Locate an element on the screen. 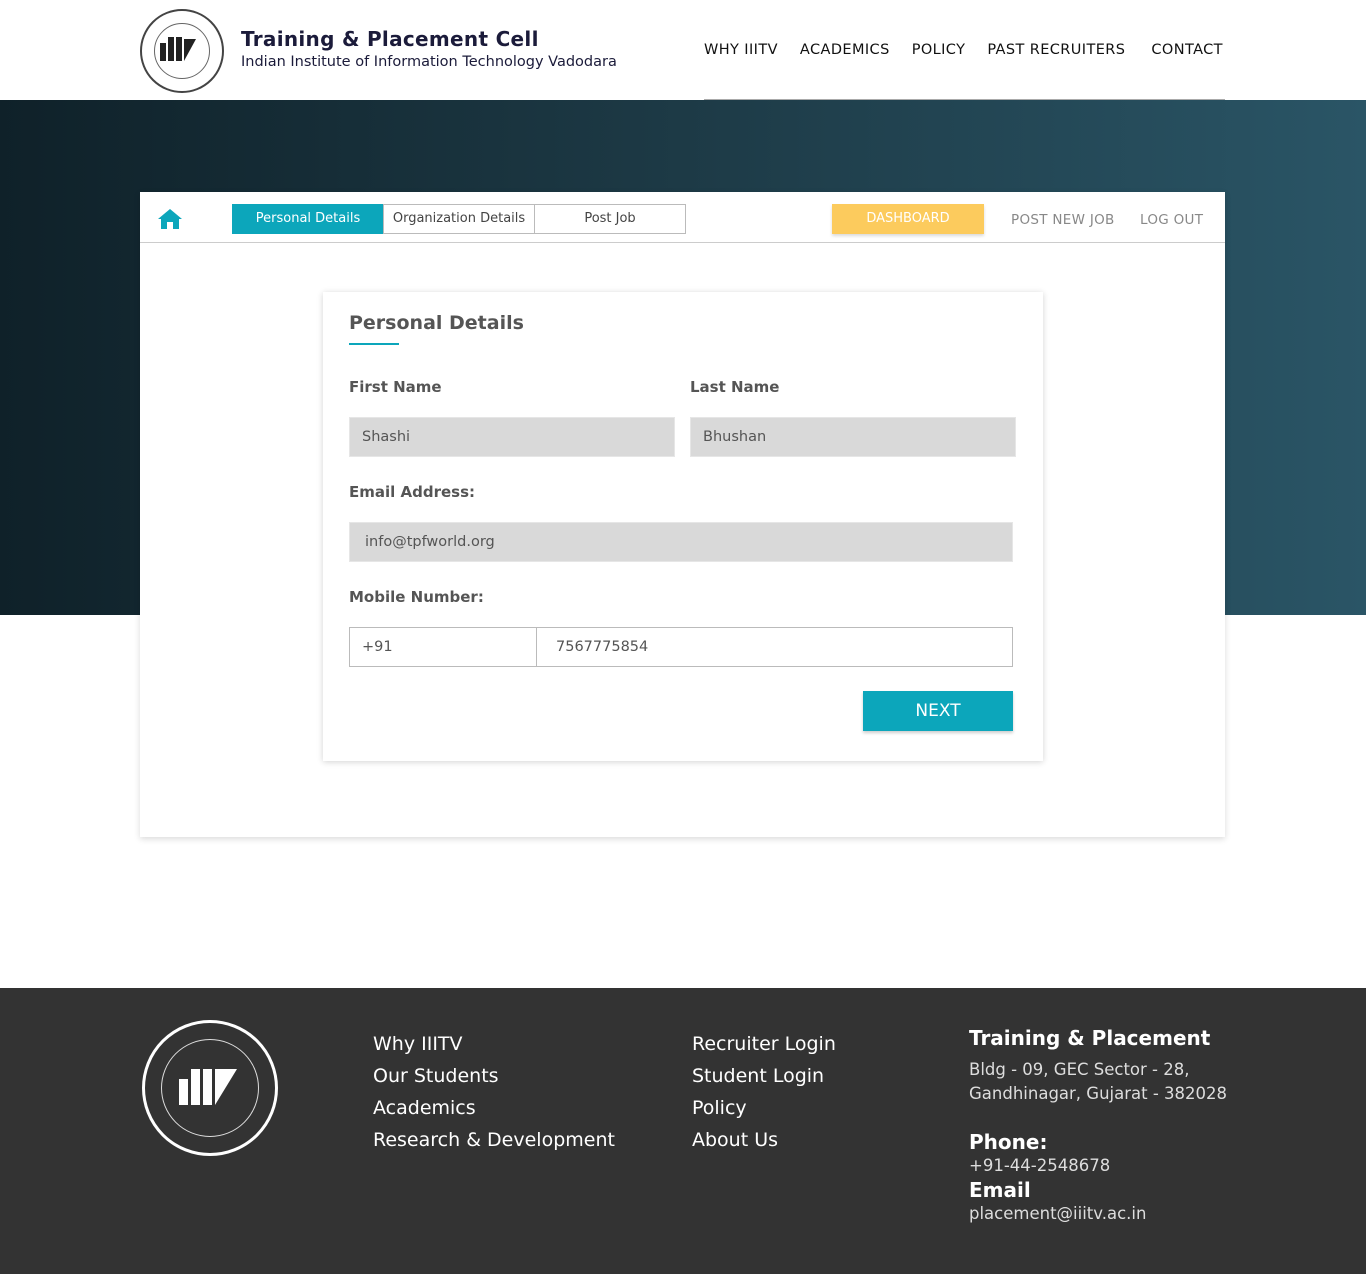 The width and height of the screenshot is (1366, 1274). email-label: Email Address: is located at coordinates (412, 492).